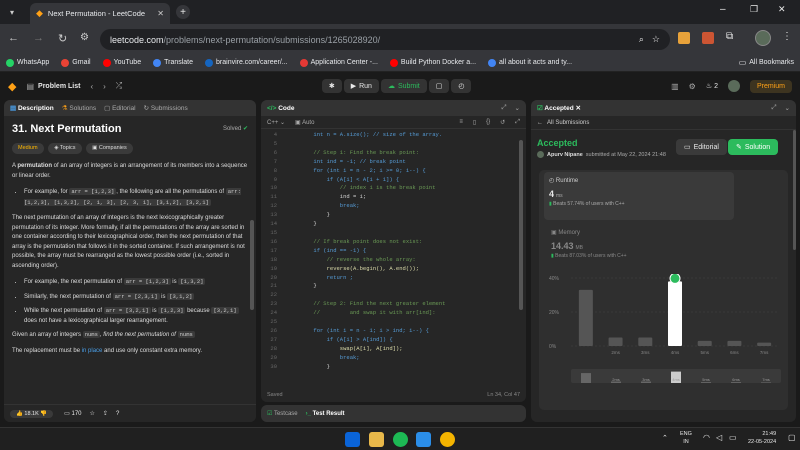  Describe the element at coordinates (280, 108) in the screenshot. I see `tab-code: </> Code` at that location.